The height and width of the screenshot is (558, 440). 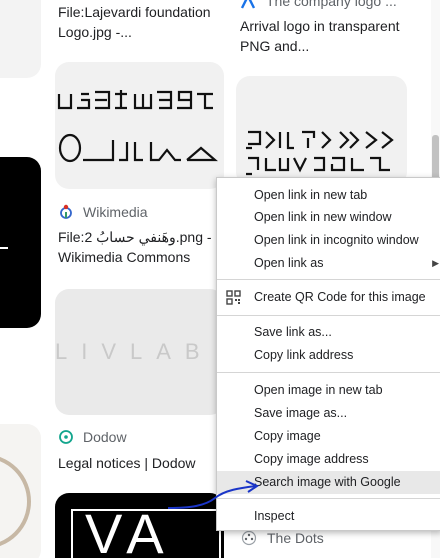 What do you see at coordinates (295, 538) in the screenshot?
I see `result-source-the-dots: The Dots` at bounding box center [295, 538].